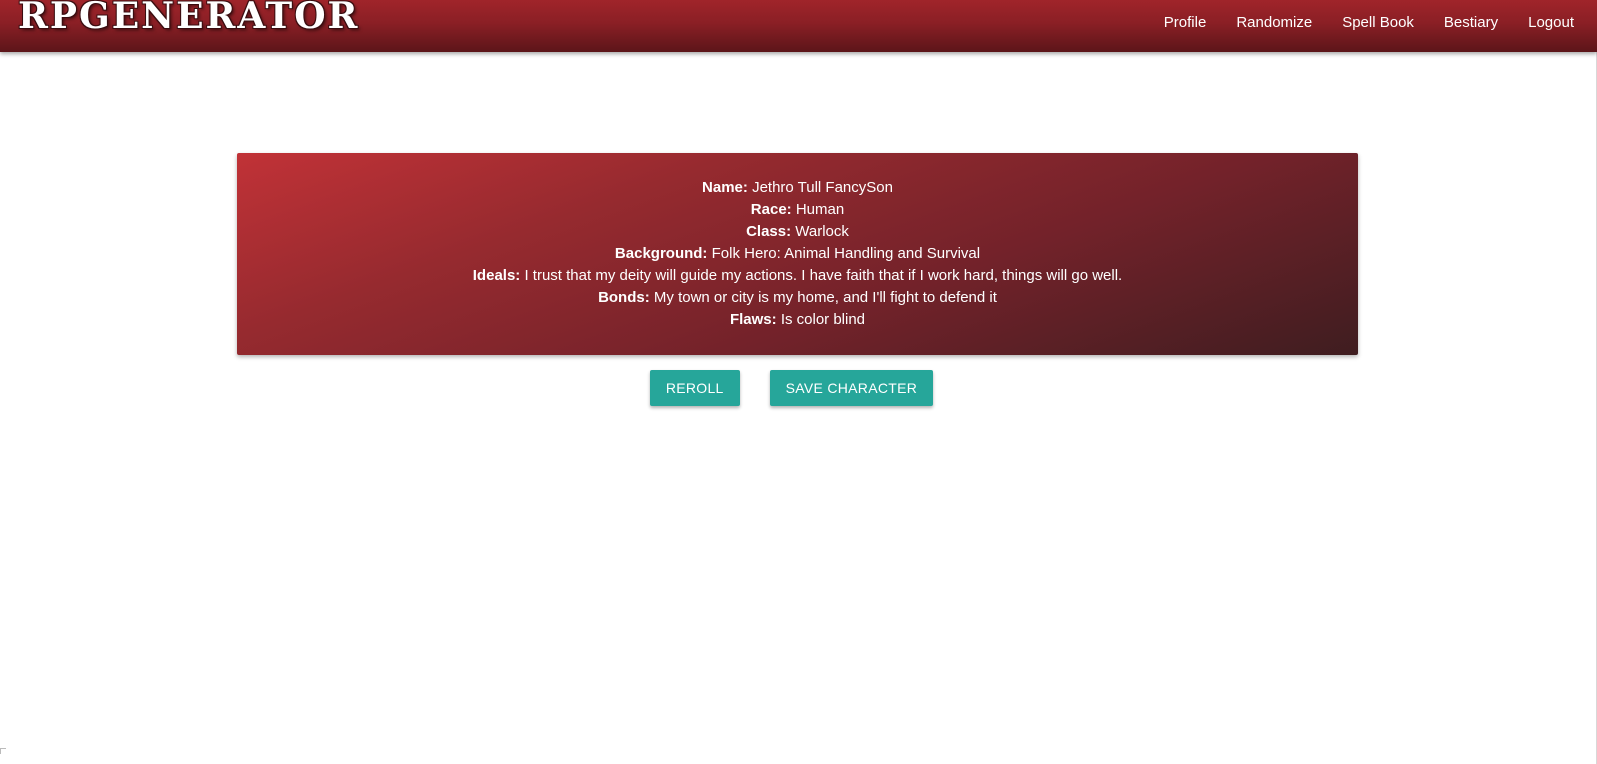 The width and height of the screenshot is (1597, 764). I want to click on ideals-label: Ideals:, so click(496, 275).